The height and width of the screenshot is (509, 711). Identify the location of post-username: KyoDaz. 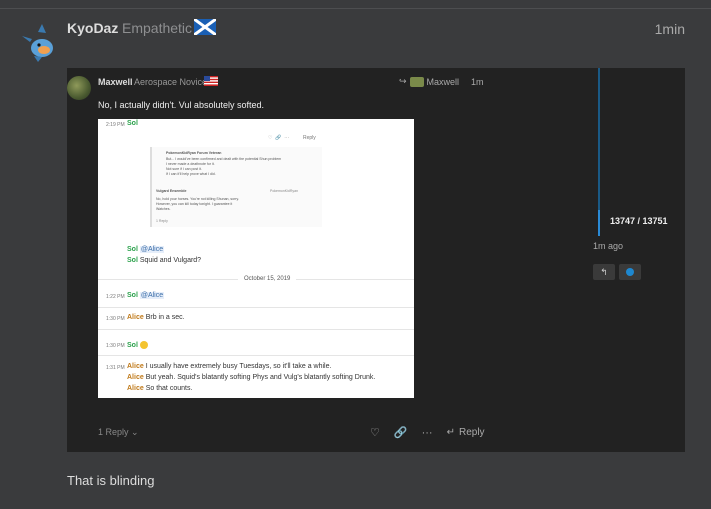
(92, 28).